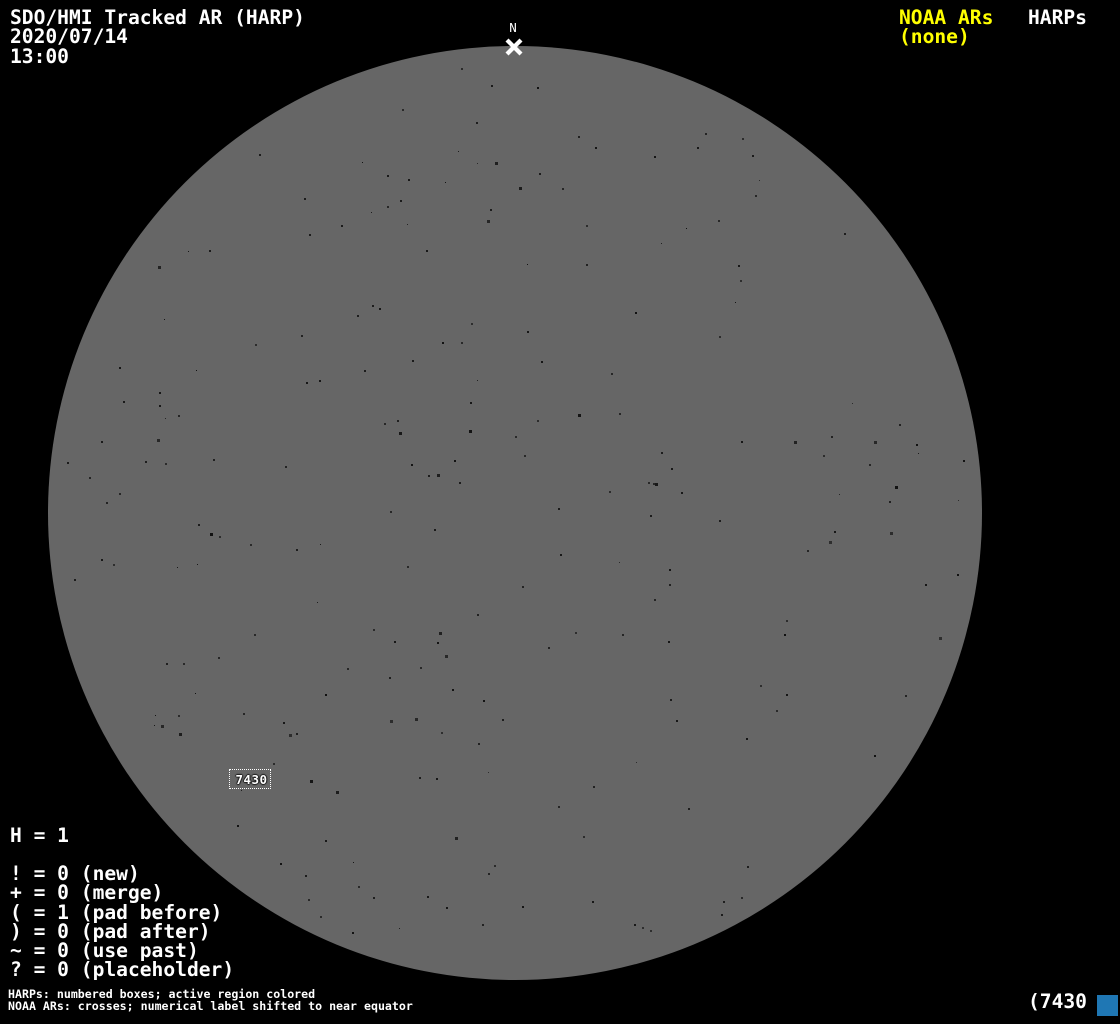  What do you see at coordinates (39, 56) in the screenshot?
I see `time-label: 13:00` at bounding box center [39, 56].